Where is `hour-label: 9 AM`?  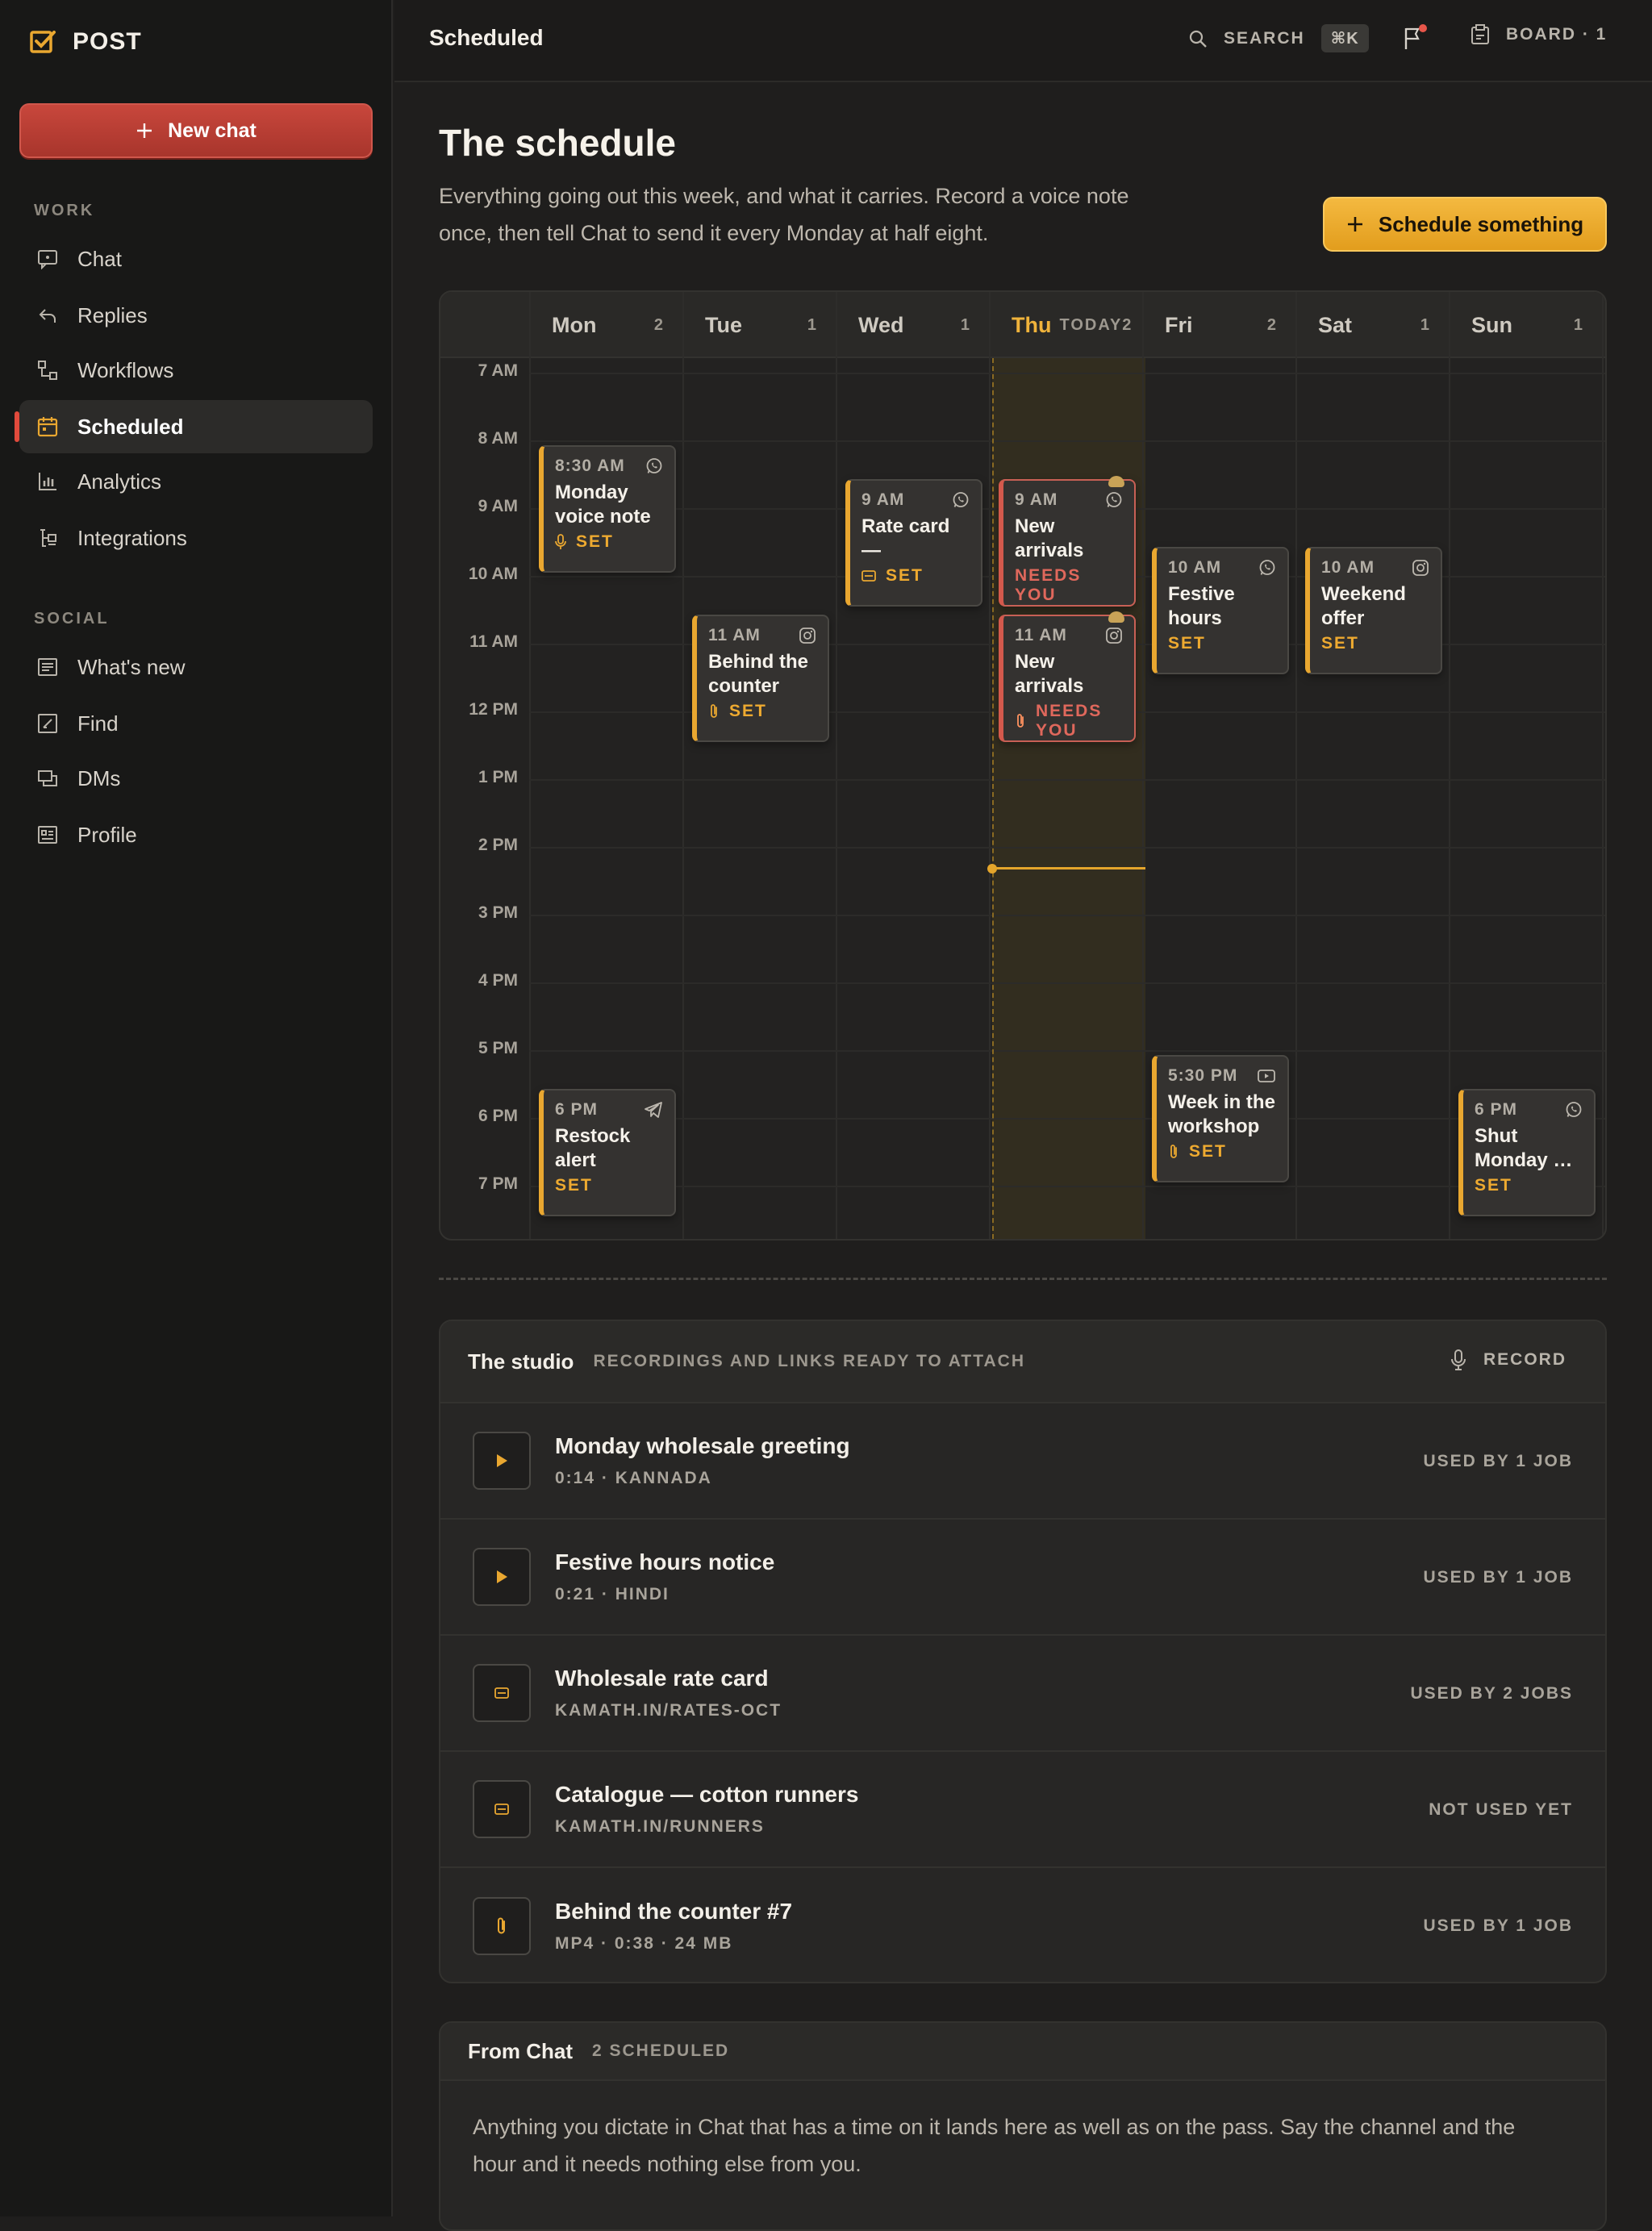 hour-label: 9 AM is located at coordinates (498, 506).